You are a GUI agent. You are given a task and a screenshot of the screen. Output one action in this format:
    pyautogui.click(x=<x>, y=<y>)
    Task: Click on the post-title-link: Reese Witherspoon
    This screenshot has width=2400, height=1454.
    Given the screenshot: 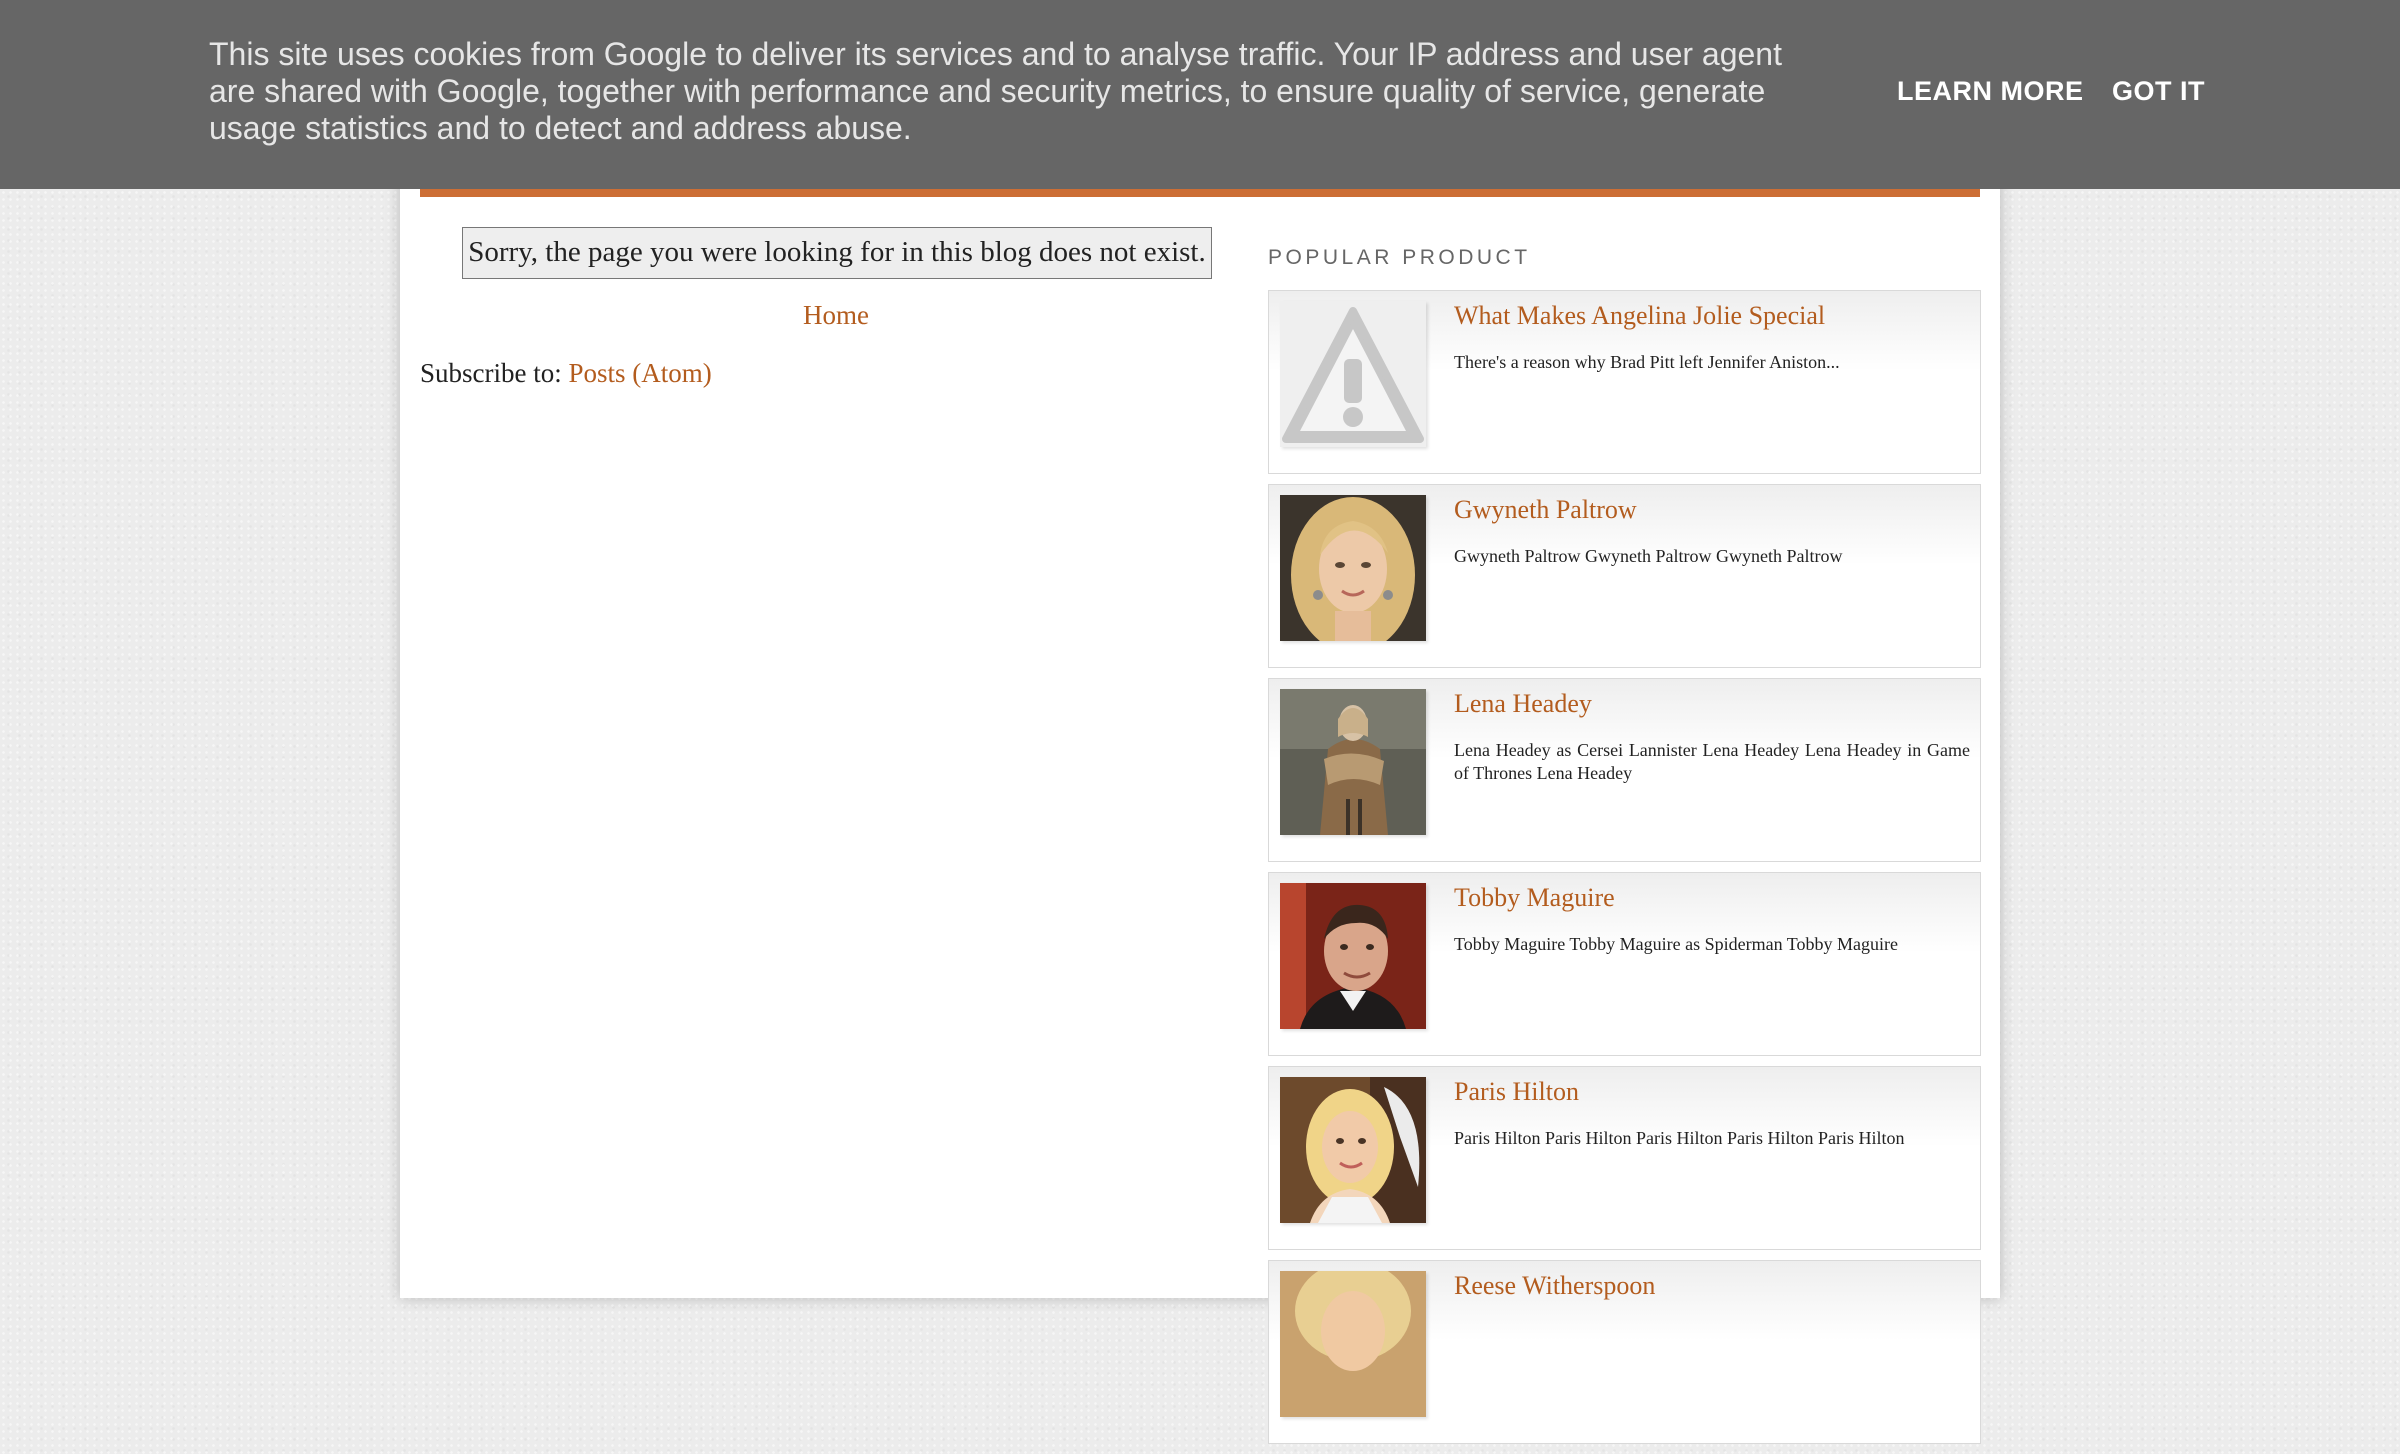 What is the action you would take?
    pyautogui.click(x=1554, y=1286)
    